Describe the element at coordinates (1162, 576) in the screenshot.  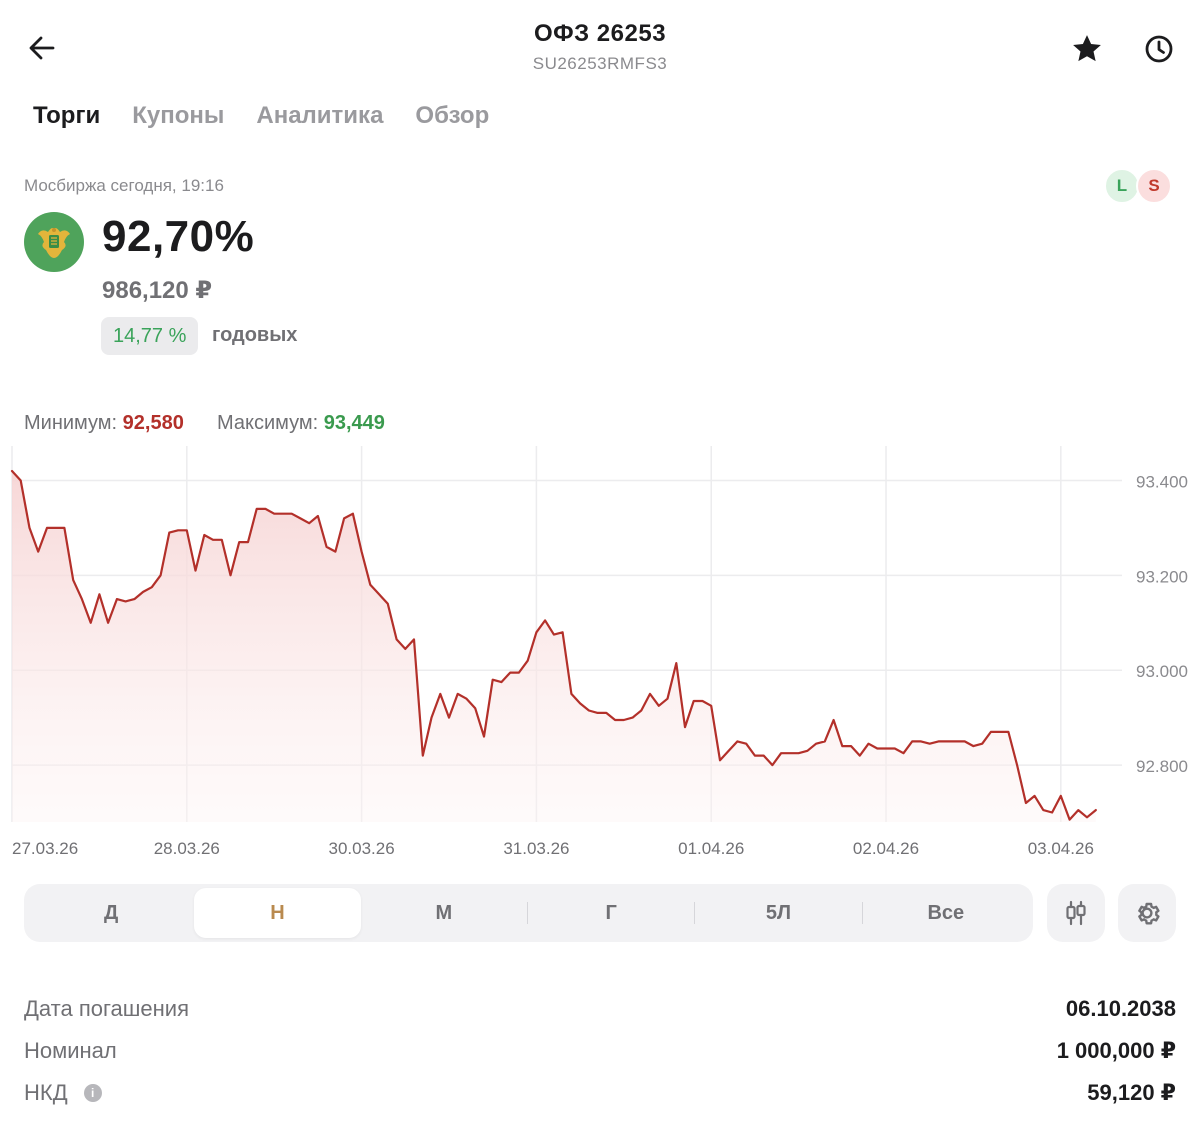
I see `y-tick-label: 93.200` at that location.